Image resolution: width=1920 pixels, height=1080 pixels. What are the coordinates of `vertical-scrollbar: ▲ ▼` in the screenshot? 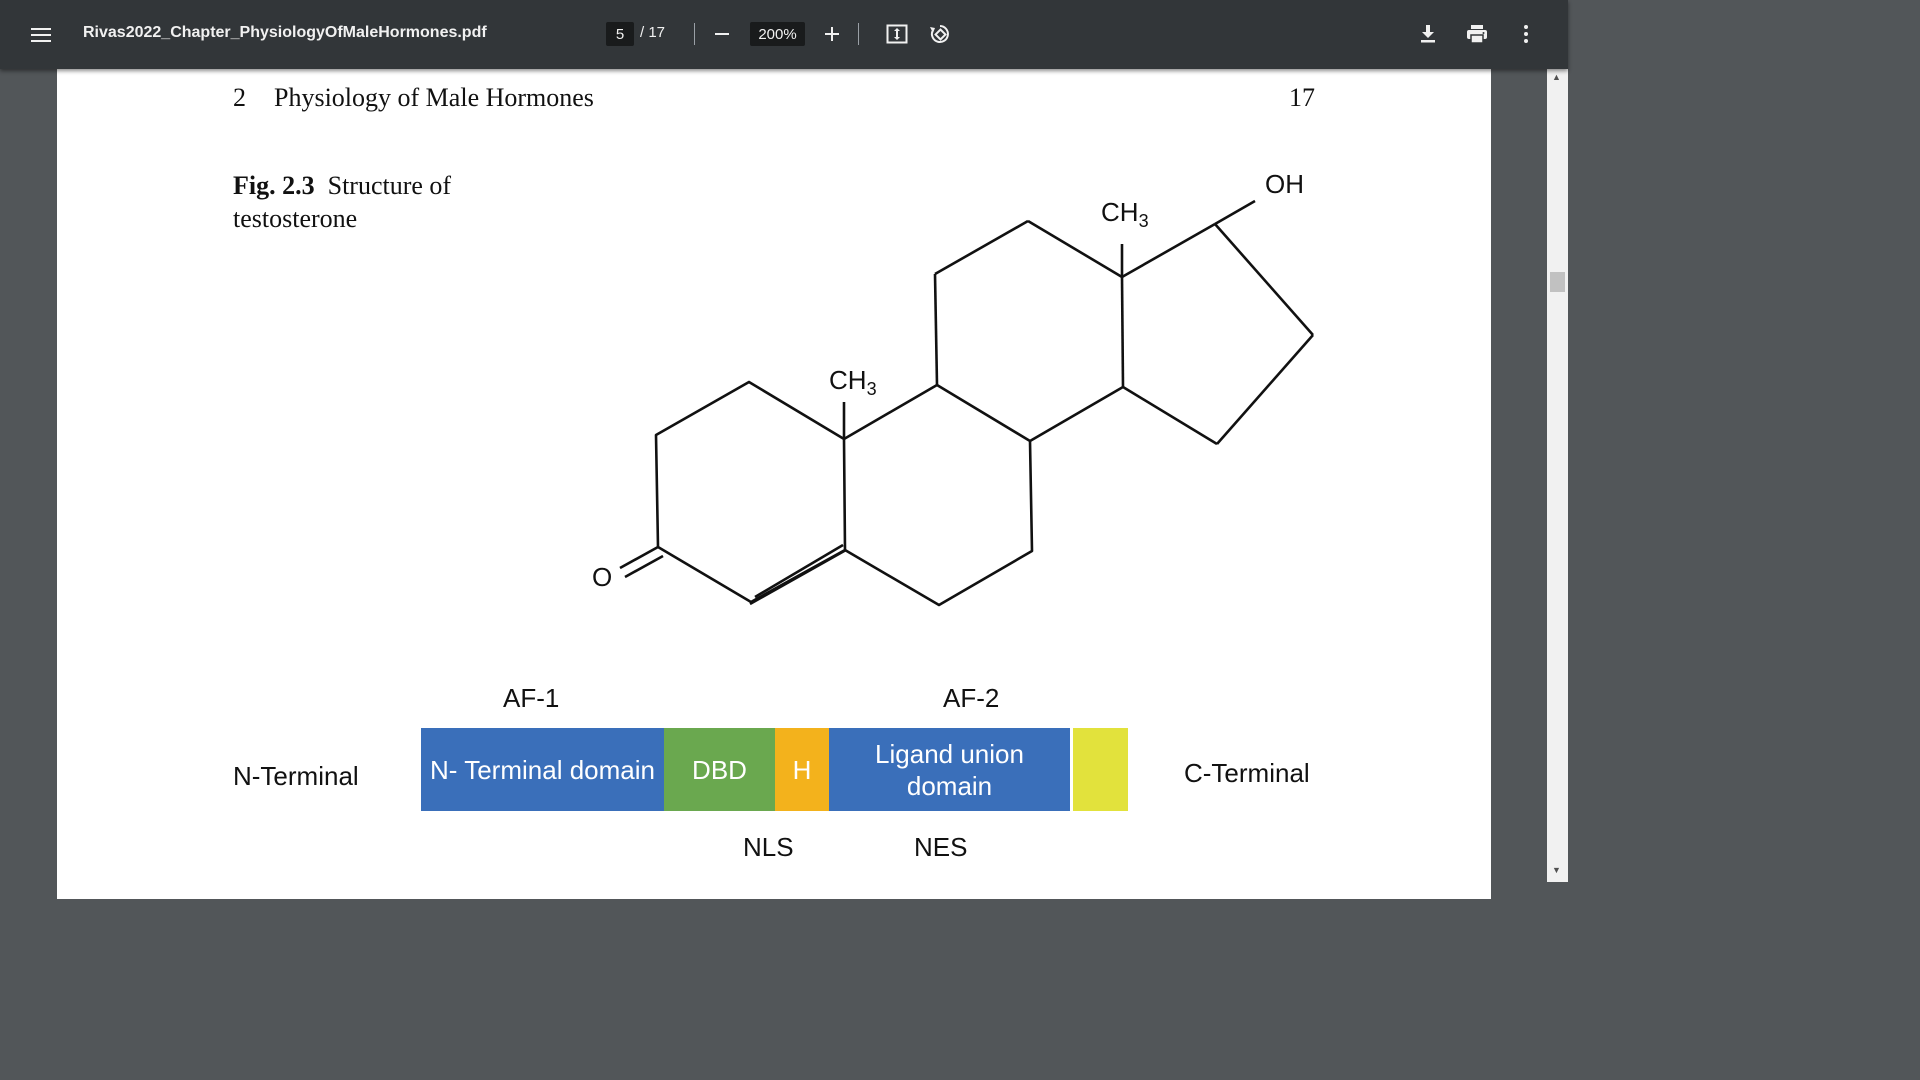 It's located at (1557, 475).